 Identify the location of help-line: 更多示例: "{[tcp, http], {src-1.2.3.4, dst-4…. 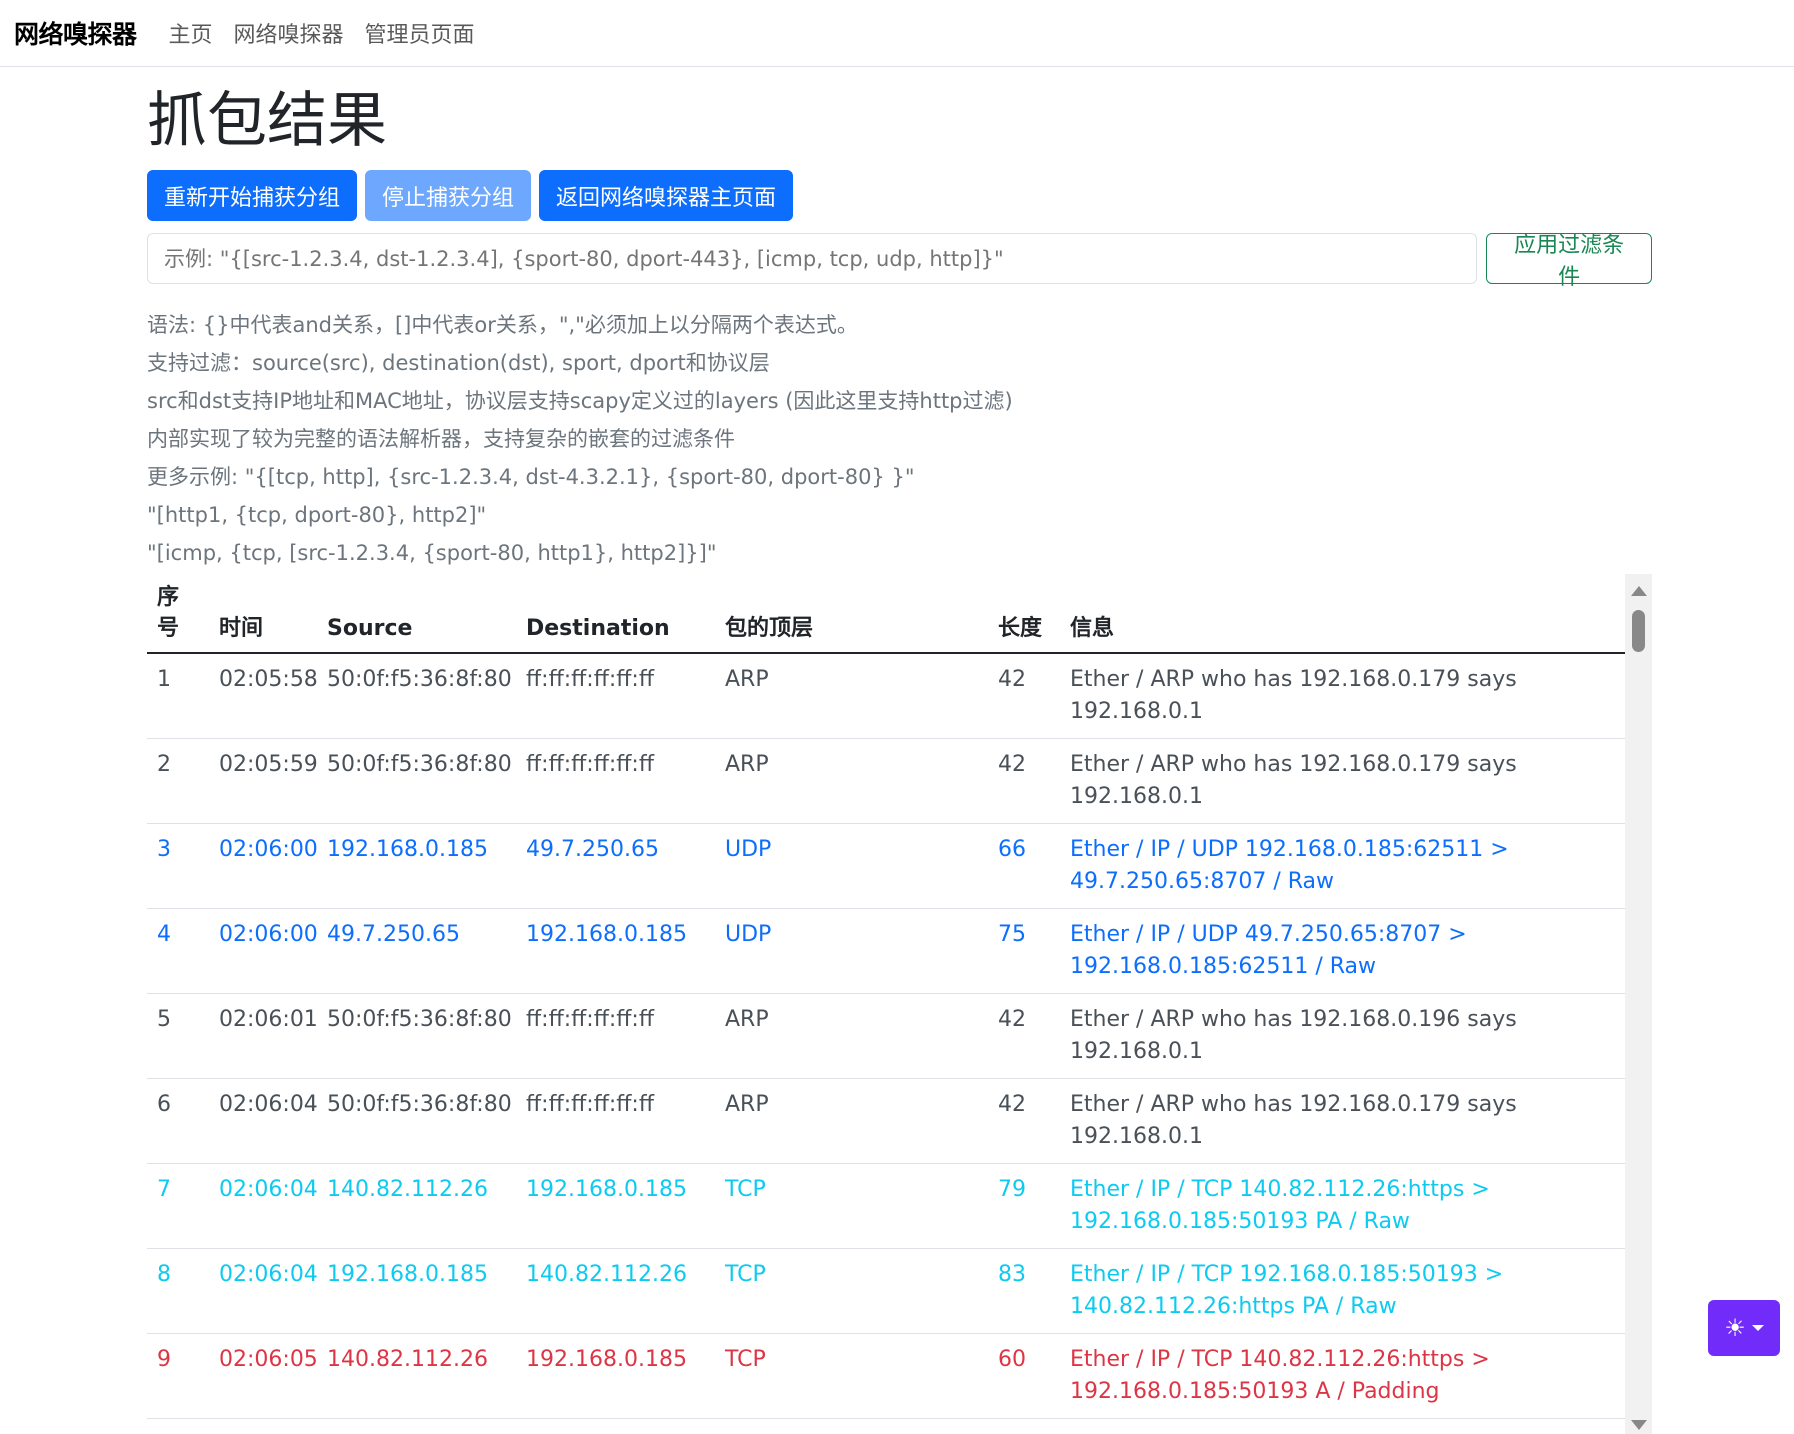
(899, 477).